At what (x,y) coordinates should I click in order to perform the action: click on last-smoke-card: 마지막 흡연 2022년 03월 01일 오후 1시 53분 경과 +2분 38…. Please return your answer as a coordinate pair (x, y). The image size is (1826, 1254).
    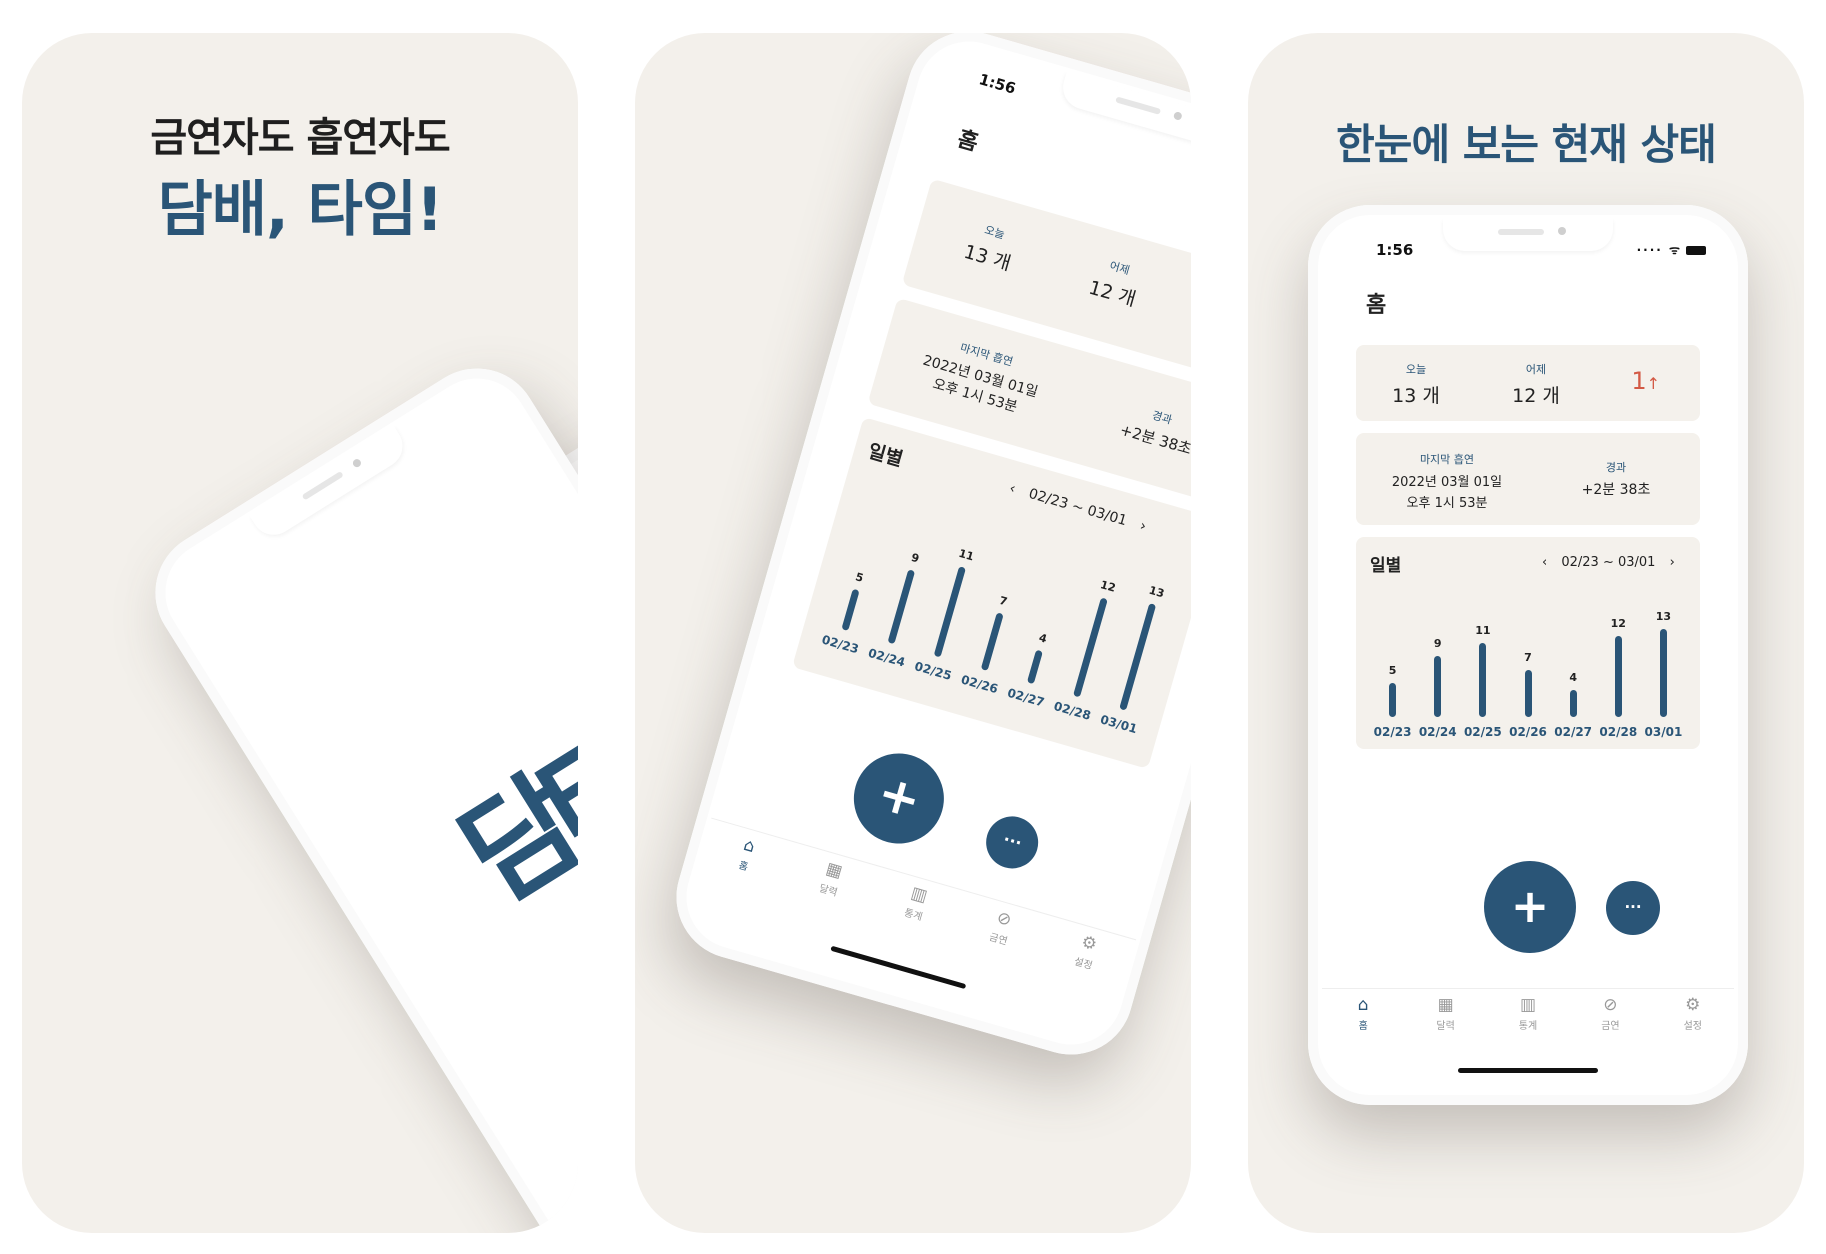
    Looking at the image, I should click on (1528, 479).